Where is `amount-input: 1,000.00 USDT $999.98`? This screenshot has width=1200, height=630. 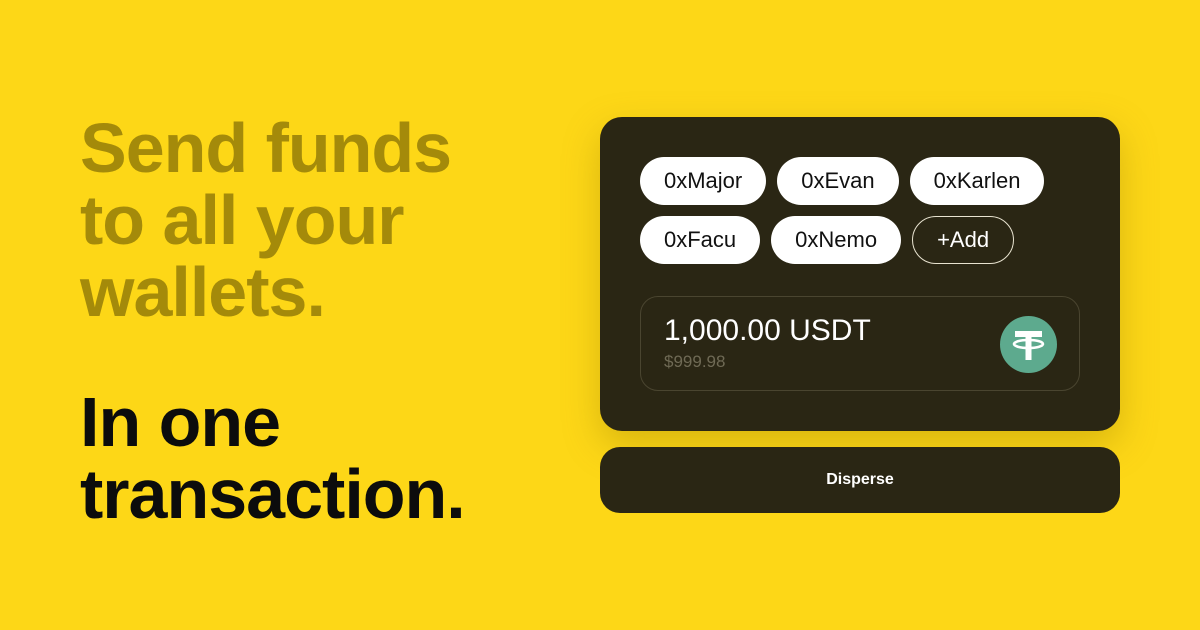
amount-input: 1,000.00 USDT $999.98 is located at coordinates (860, 343).